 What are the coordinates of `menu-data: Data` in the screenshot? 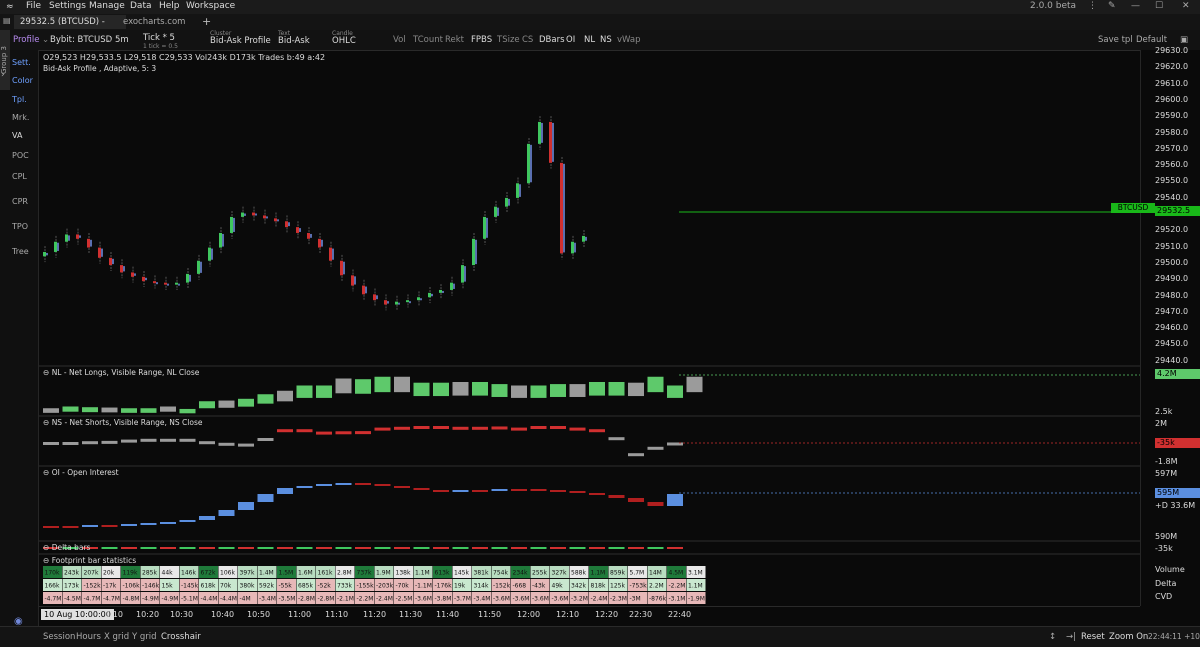 It's located at (141, 6).